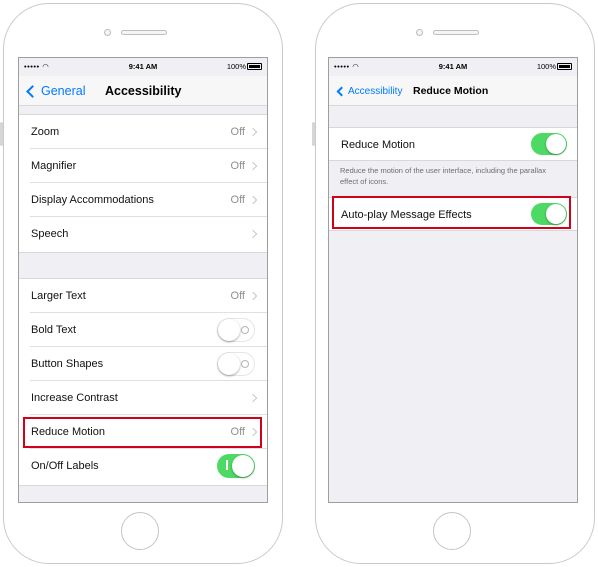  What do you see at coordinates (58, 296) in the screenshot?
I see `row-label: Larger Text` at bounding box center [58, 296].